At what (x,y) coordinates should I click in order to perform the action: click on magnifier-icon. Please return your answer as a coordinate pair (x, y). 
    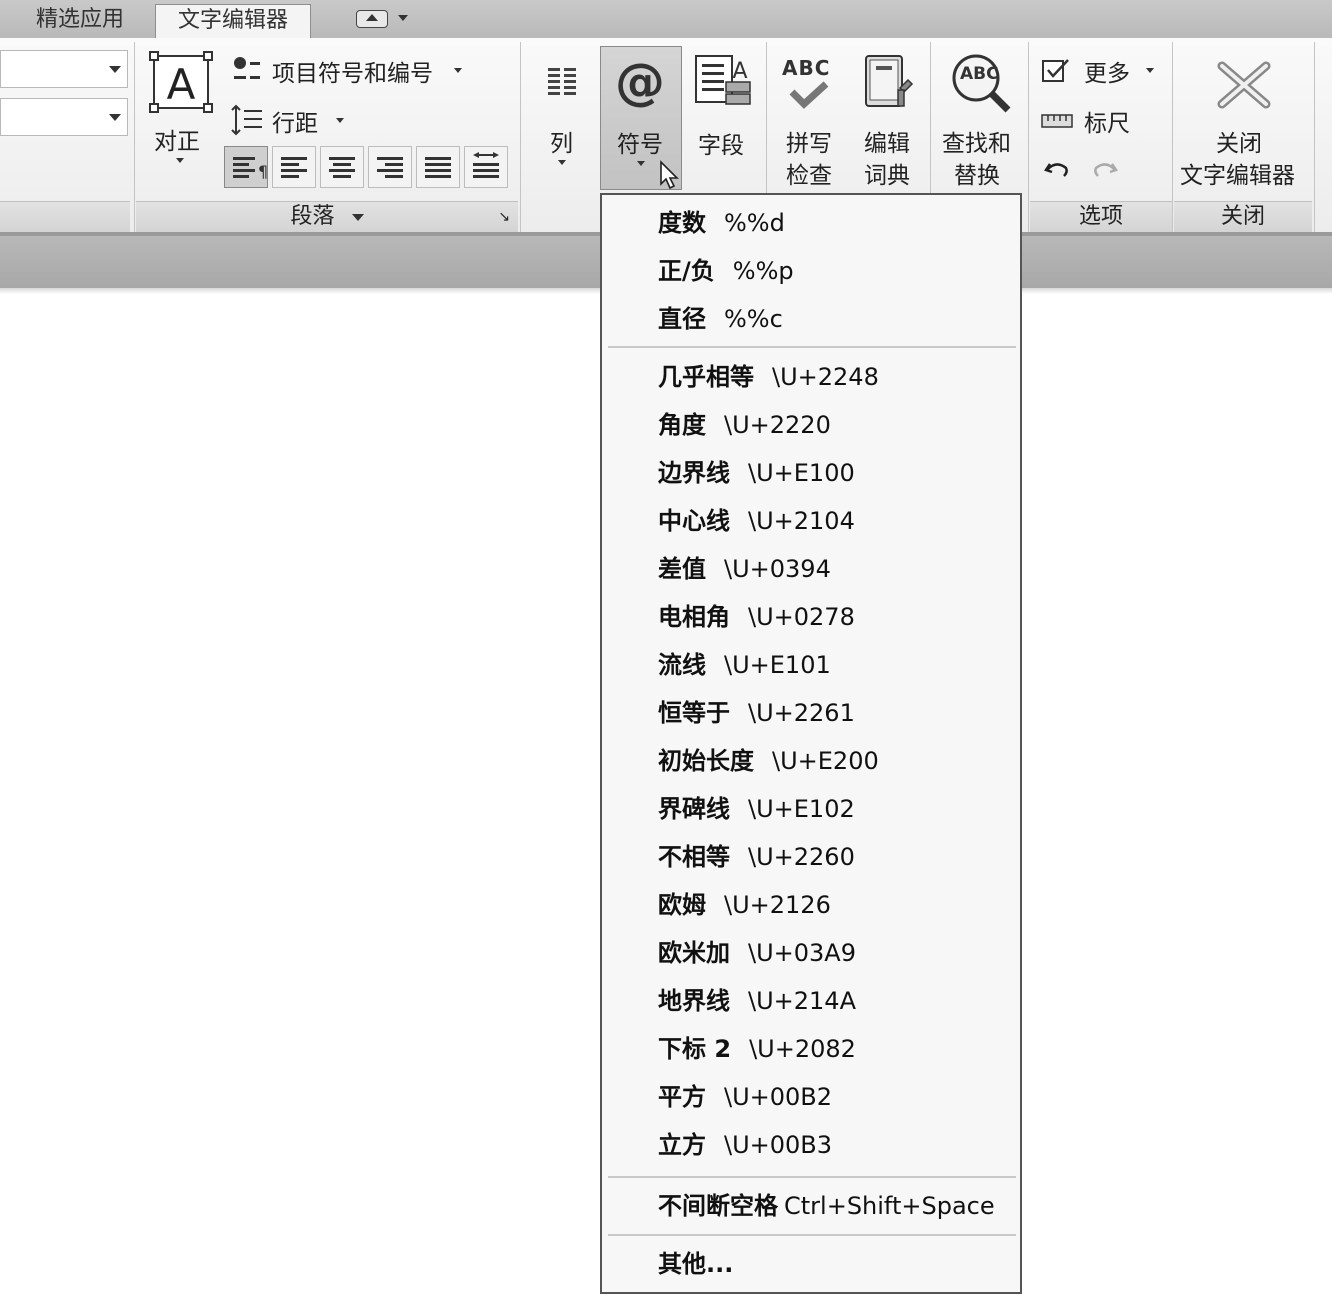
    Looking at the image, I should click on (981, 83).